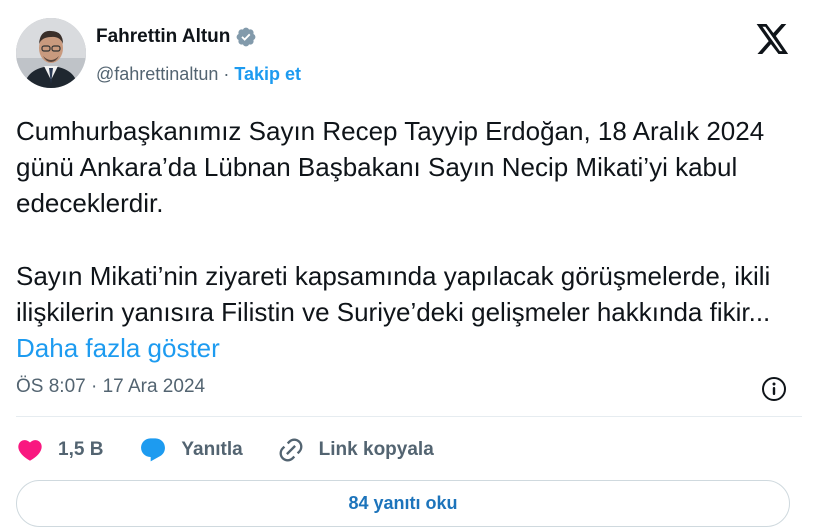  I want to click on reply-bubble-icon, so click(153, 450).